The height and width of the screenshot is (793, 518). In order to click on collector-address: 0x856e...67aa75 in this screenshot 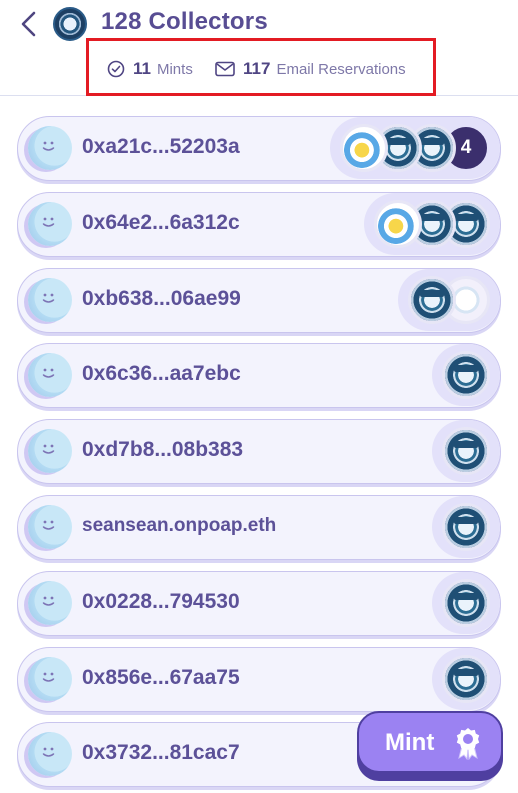, I will do `click(161, 677)`.